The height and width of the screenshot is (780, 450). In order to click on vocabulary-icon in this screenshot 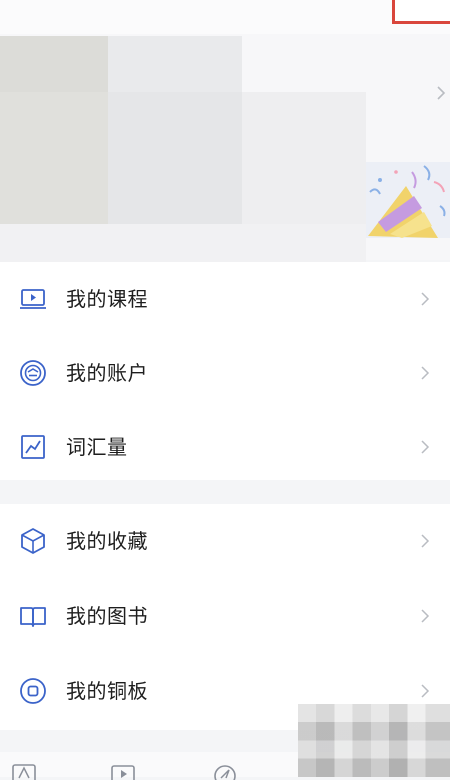, I will do `click(33, 447)`.